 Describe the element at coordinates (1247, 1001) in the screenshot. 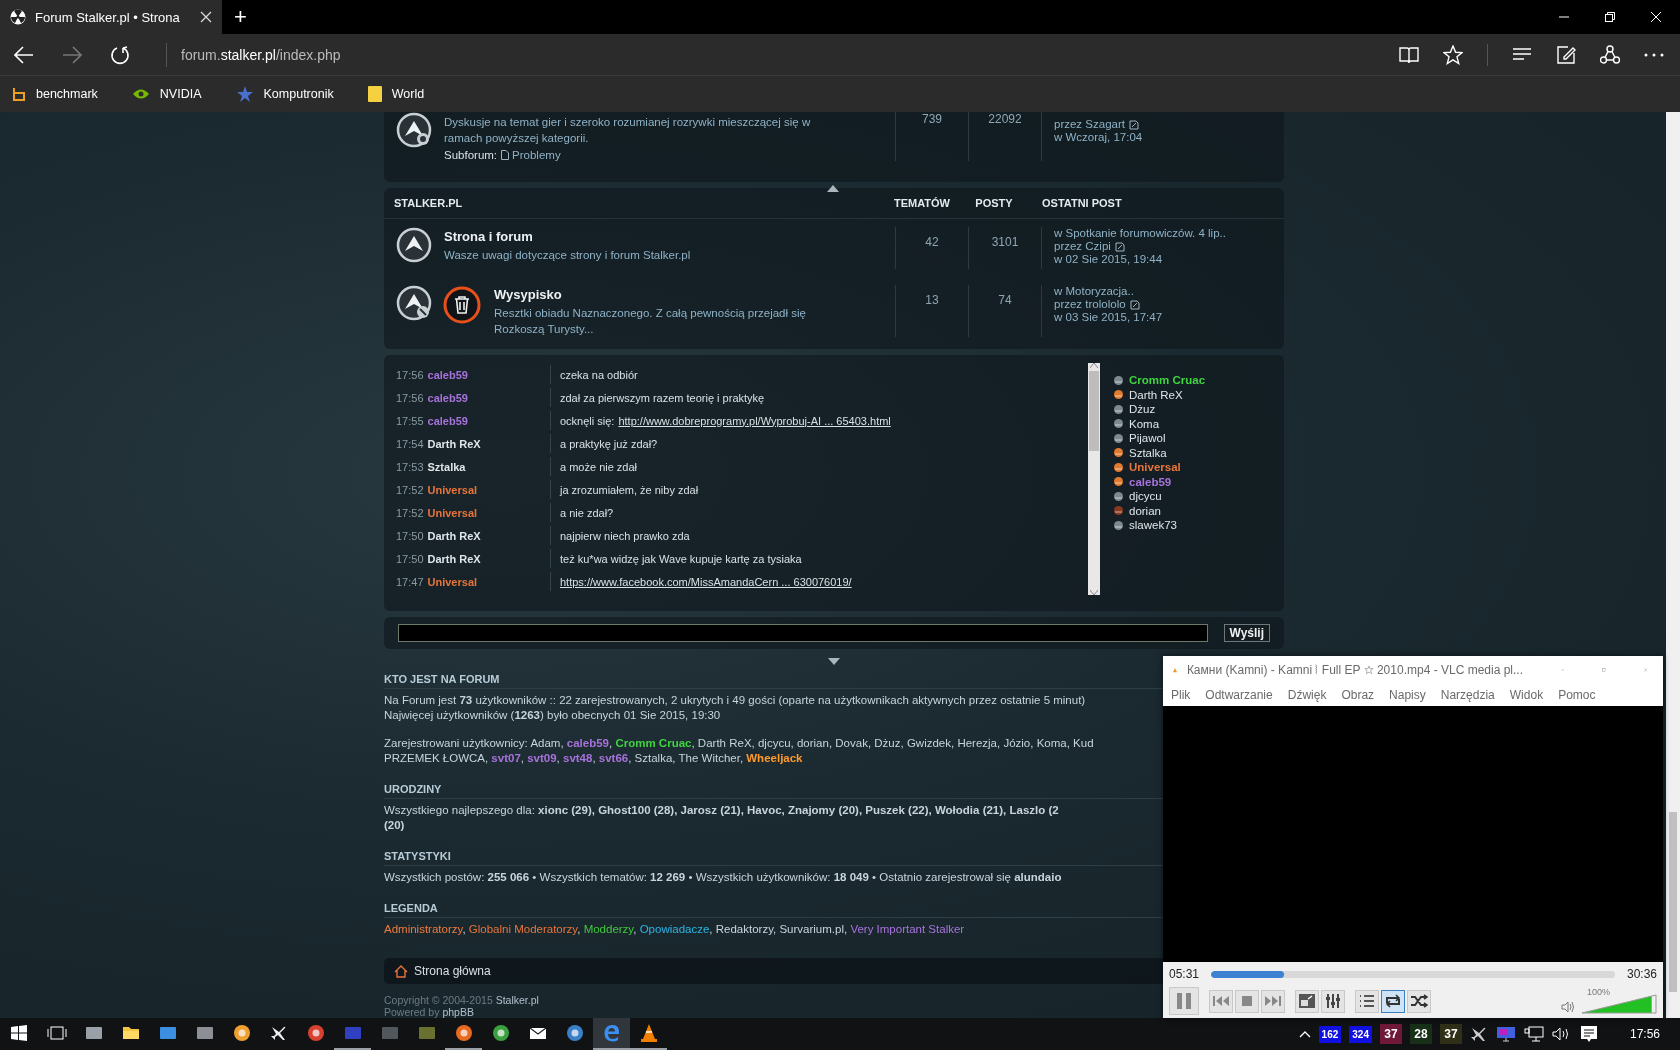

I see `stop-button` at that location.